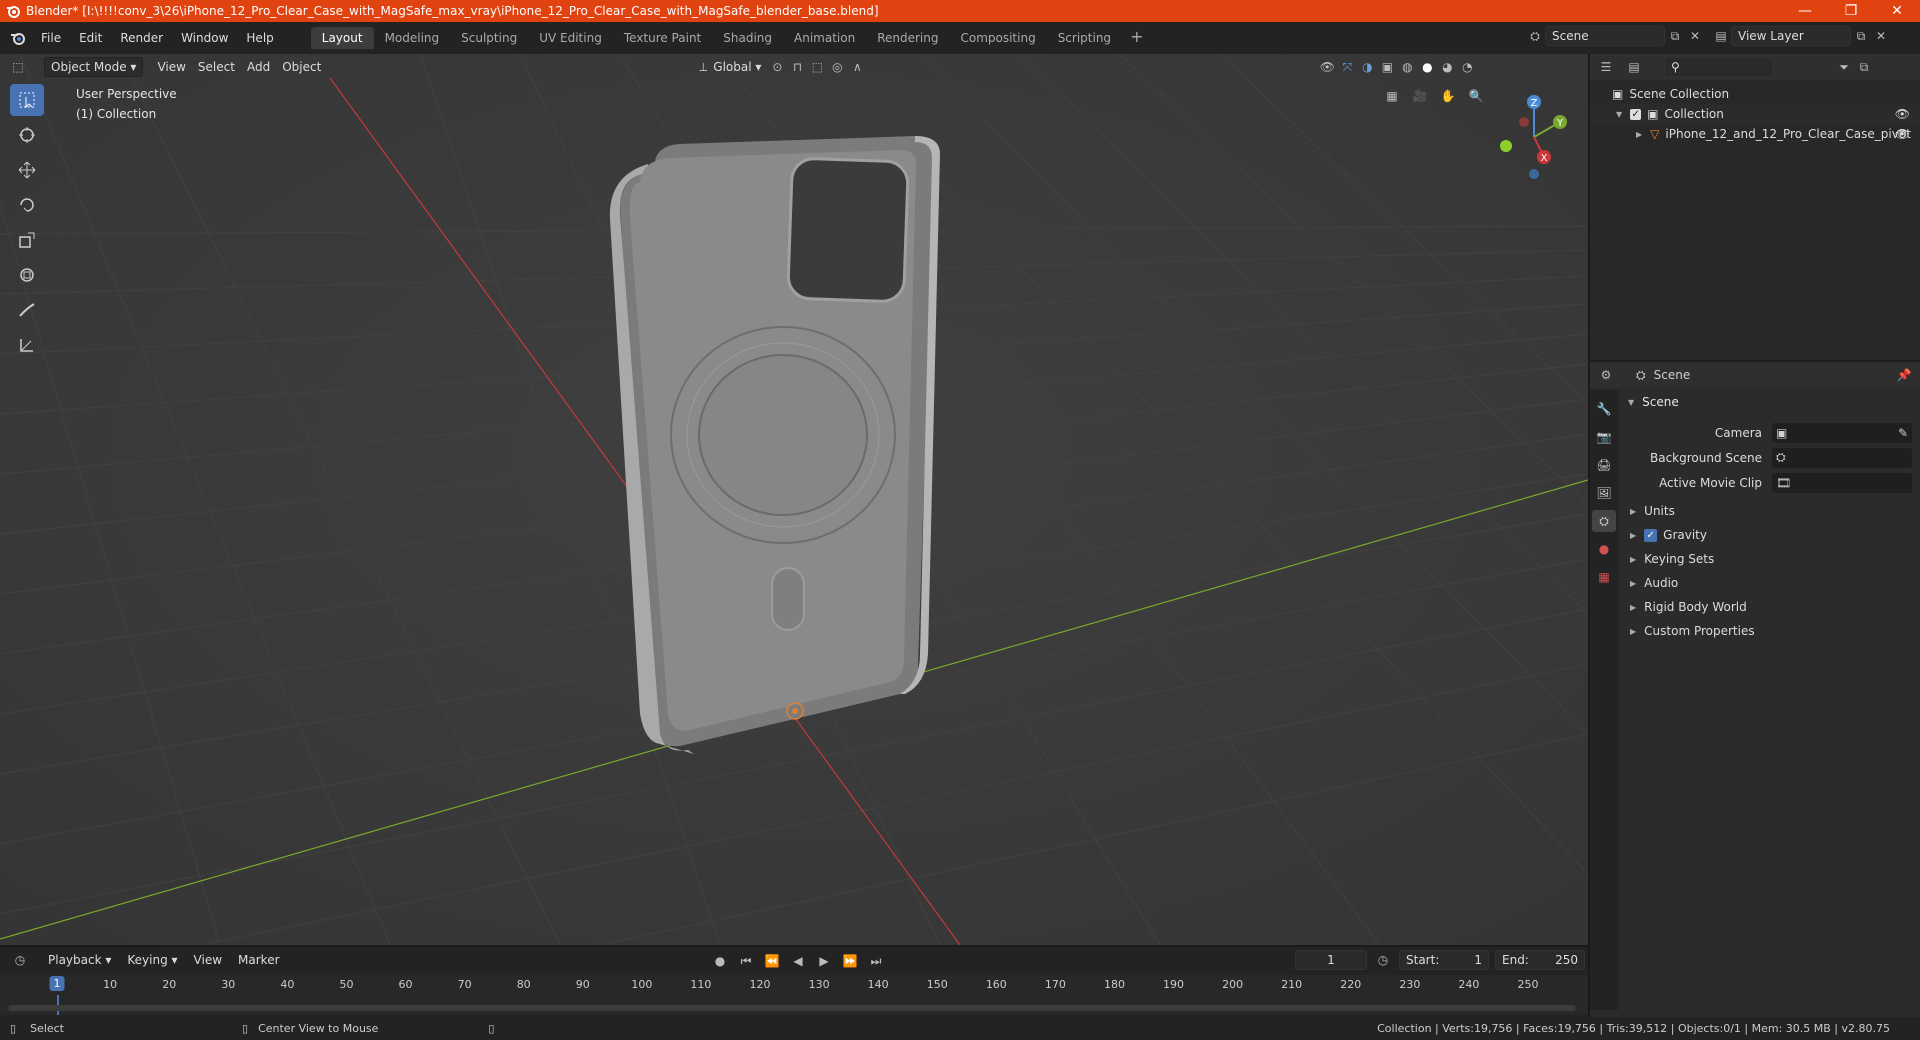 The height and width of the screenshot is (1040, 1920). I want to click on menu-file: File, so click(51, 38).